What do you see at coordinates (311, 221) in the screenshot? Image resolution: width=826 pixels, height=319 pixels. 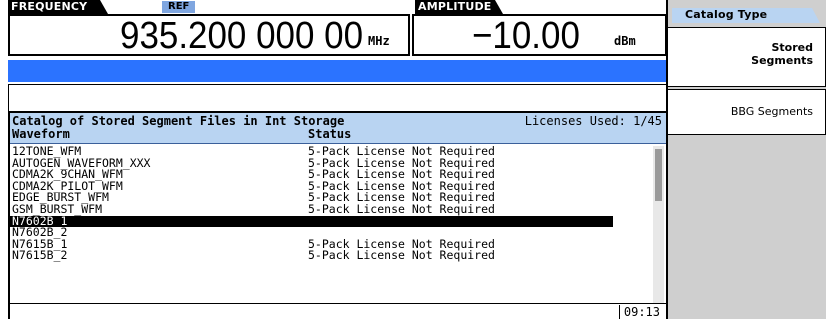 I see `list-item-selected: N7602B_1` at bounding box center [311, 221].